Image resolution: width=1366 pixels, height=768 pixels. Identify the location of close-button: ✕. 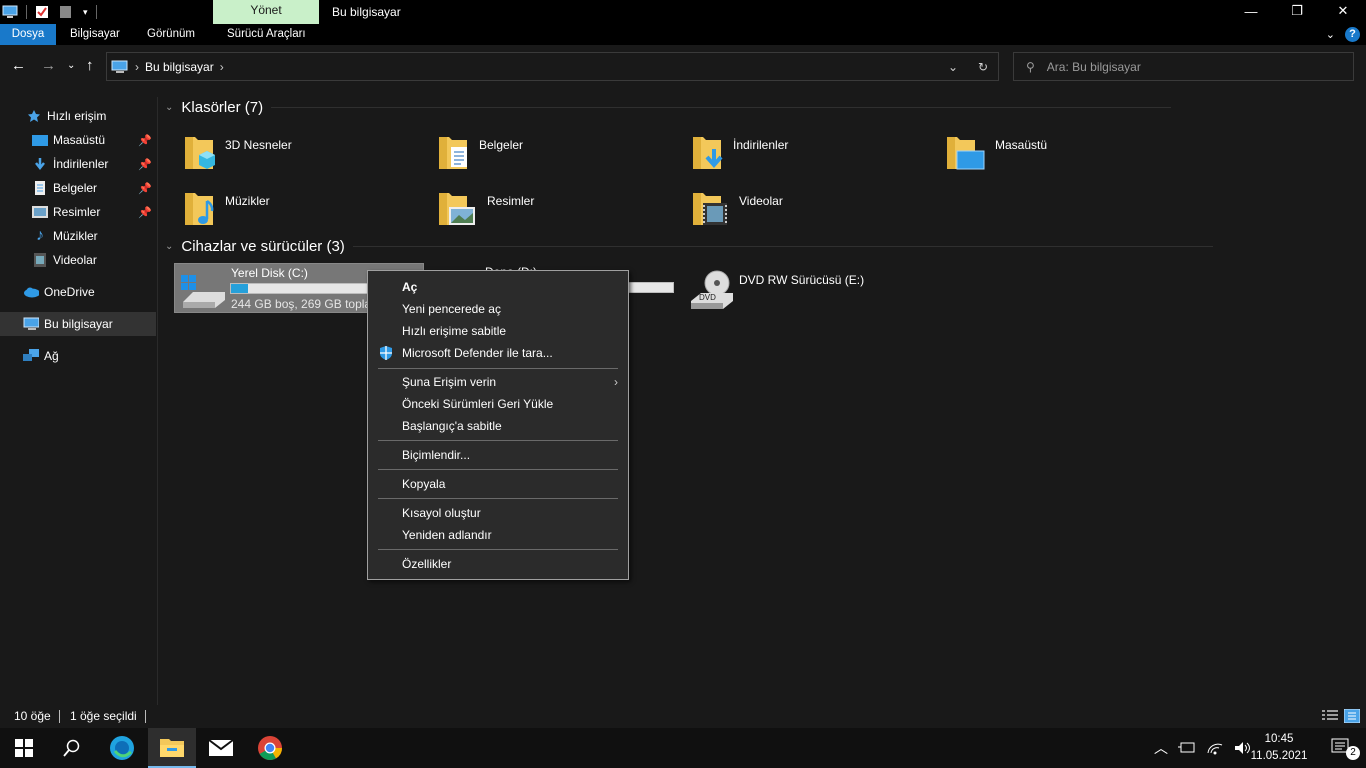
(1343, 11).